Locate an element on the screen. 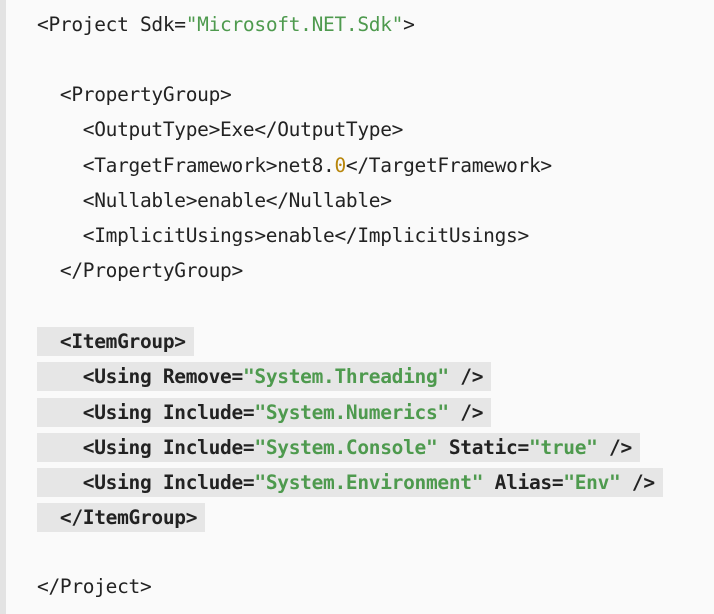  tag-text: <OutputType>Exe</OutputType> is located at coordinates (243, 130).